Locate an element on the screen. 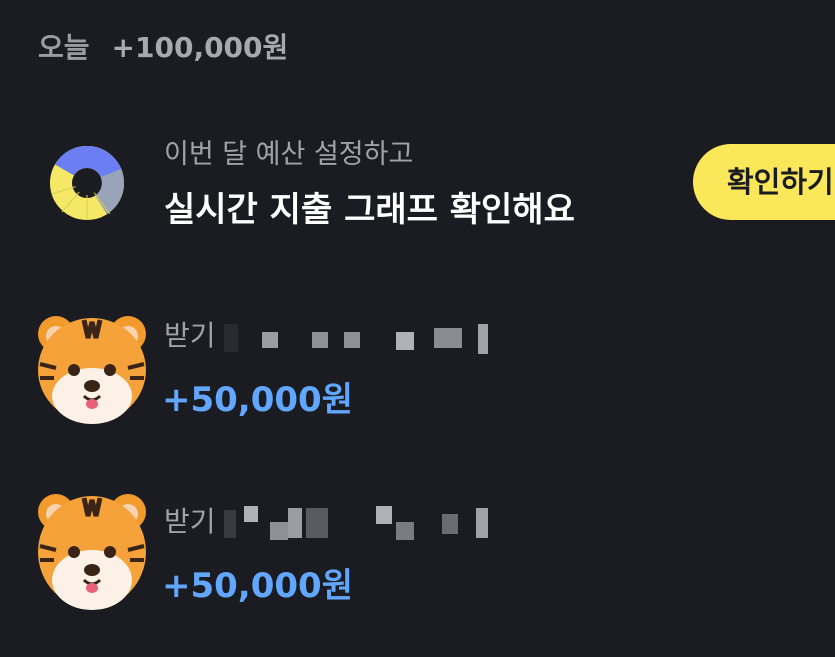 The image size is (835, 657). confirm-button: 확인하기 is located at coordinates (764, 182).